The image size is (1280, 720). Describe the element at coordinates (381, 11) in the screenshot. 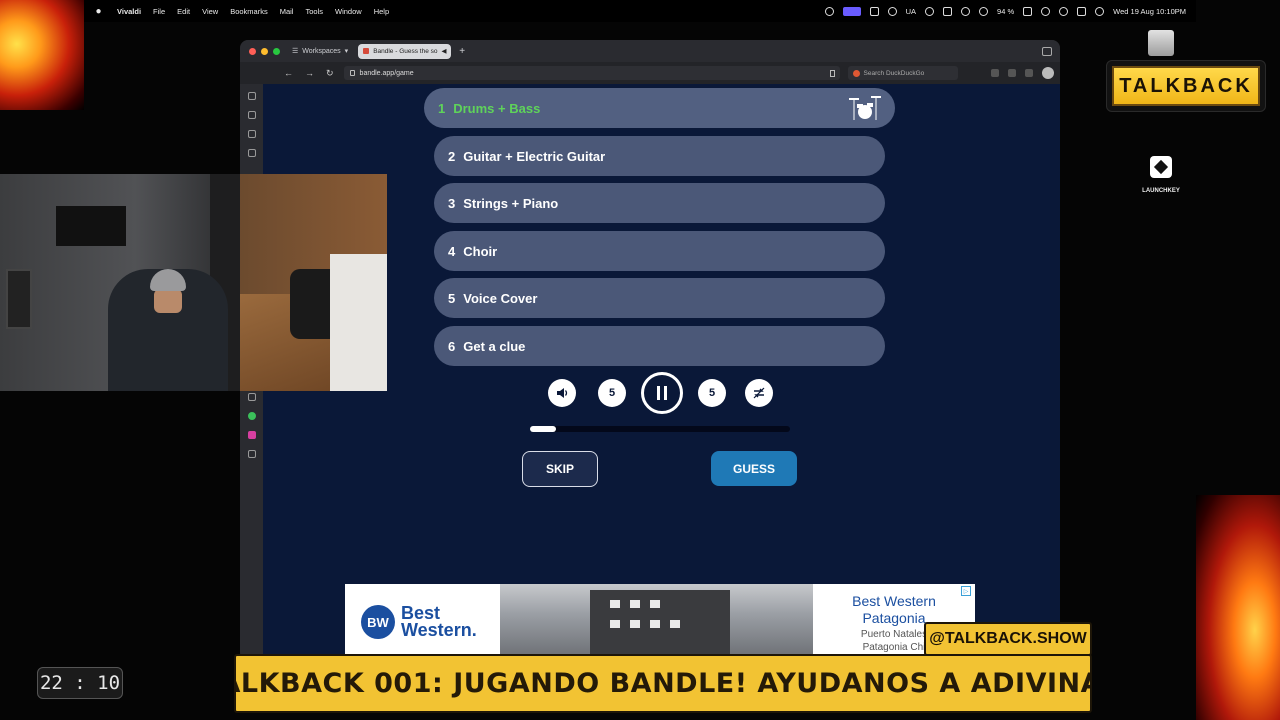

I see `menu-help: Help` at that location.